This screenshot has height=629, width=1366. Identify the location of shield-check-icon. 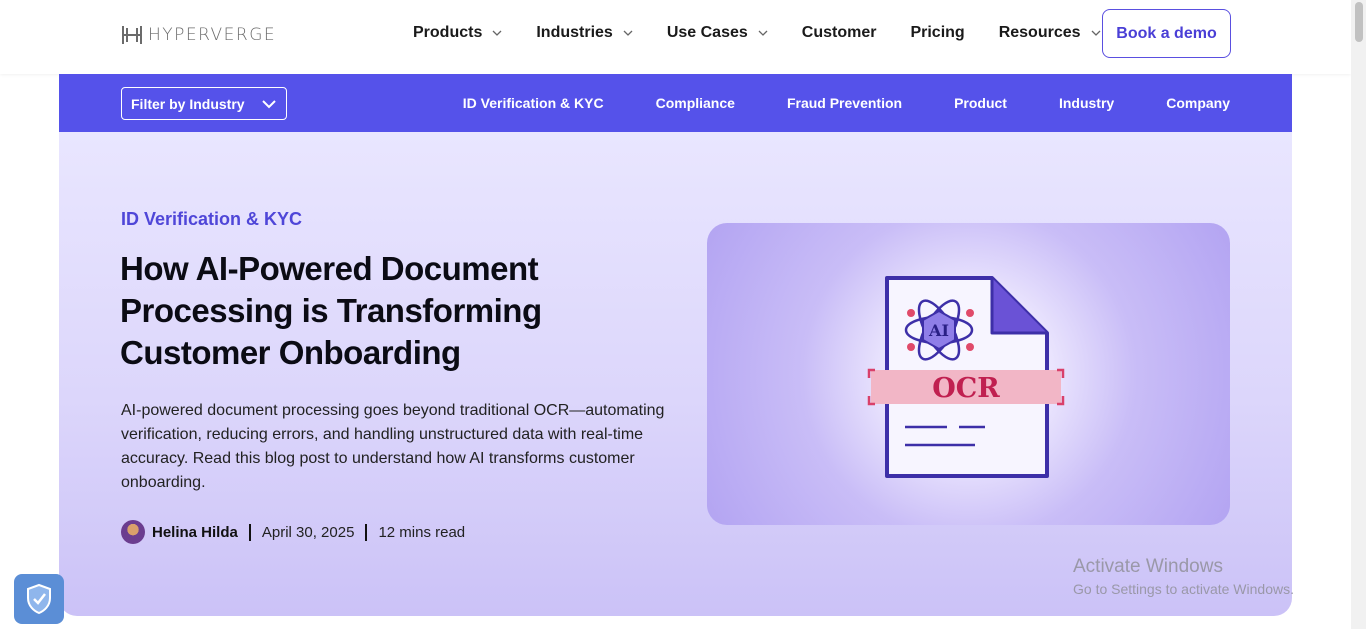
(39, 599).